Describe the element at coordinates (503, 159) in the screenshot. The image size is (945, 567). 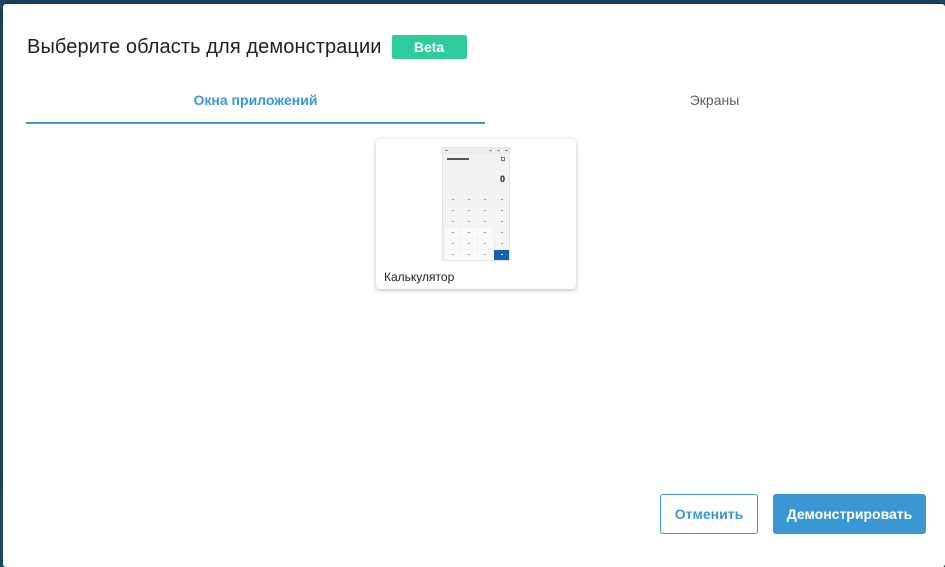
I see `thumbnail-history-icon` at that location.